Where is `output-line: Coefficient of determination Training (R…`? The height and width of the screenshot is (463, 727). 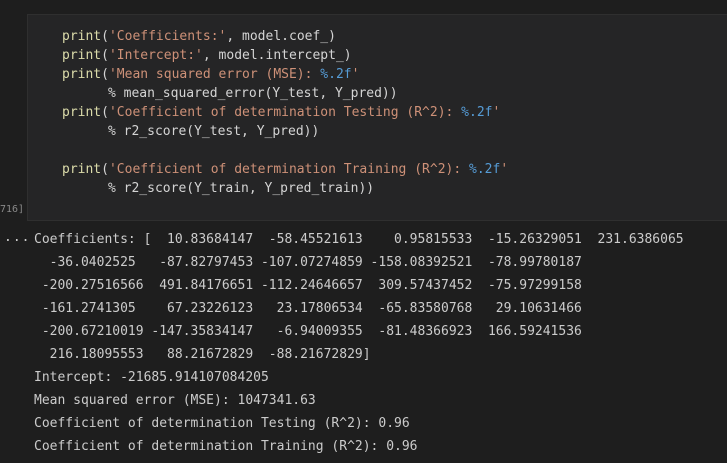 output-line: Coefficient of determination Training (R… is located at coordinates (226, 446).